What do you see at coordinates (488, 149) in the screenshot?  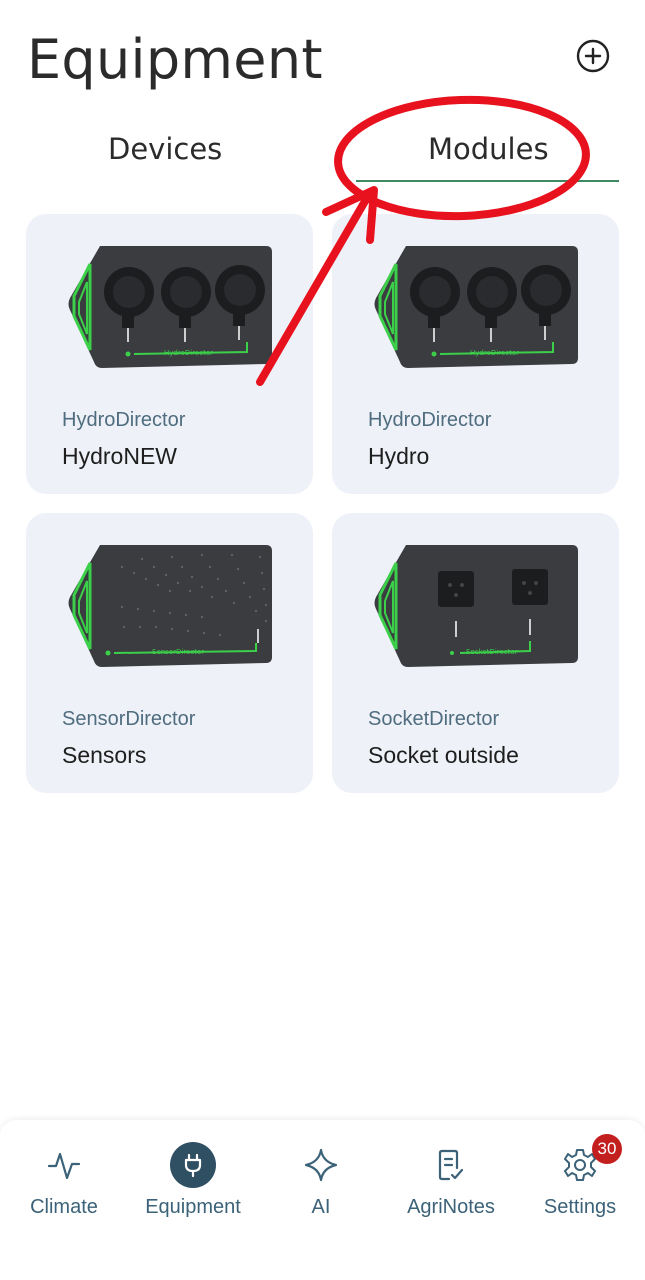 I see `tab-modules: Modules` at bounding box center [488, 149].